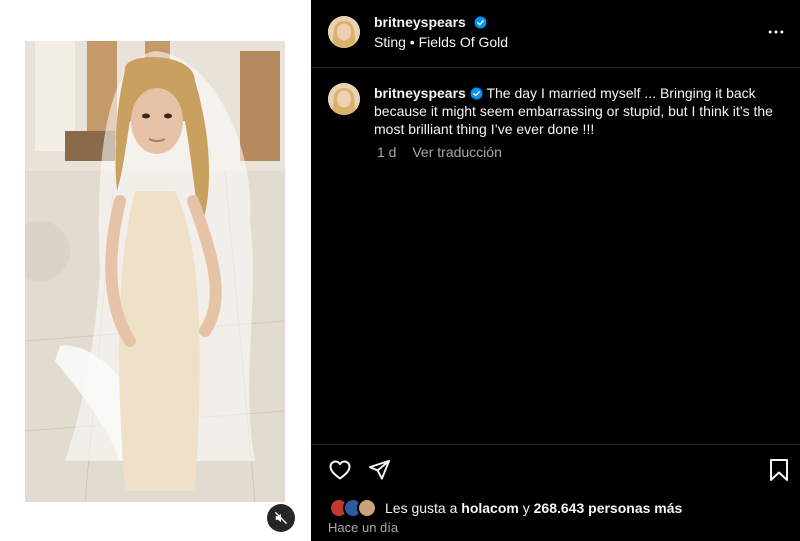 This screenshot has height=541, width=800. What do you see at coordinates (779, 470) in the screenshot?
I see `bookmark-icon` at bounding box center [779, 470].